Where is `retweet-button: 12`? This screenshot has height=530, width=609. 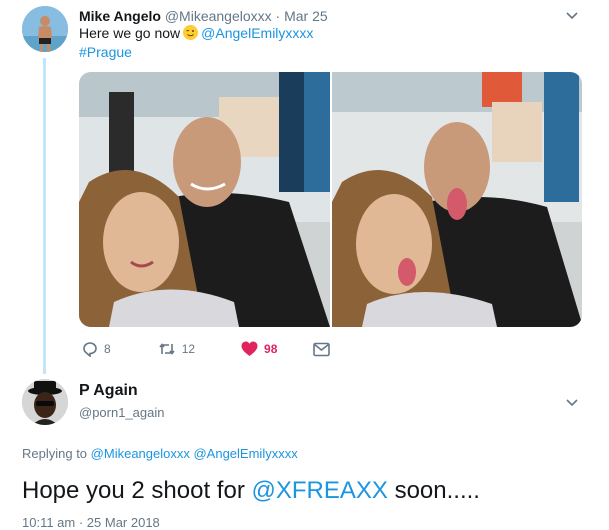 retweet-button: 12 is located at coordinates (176, 349).